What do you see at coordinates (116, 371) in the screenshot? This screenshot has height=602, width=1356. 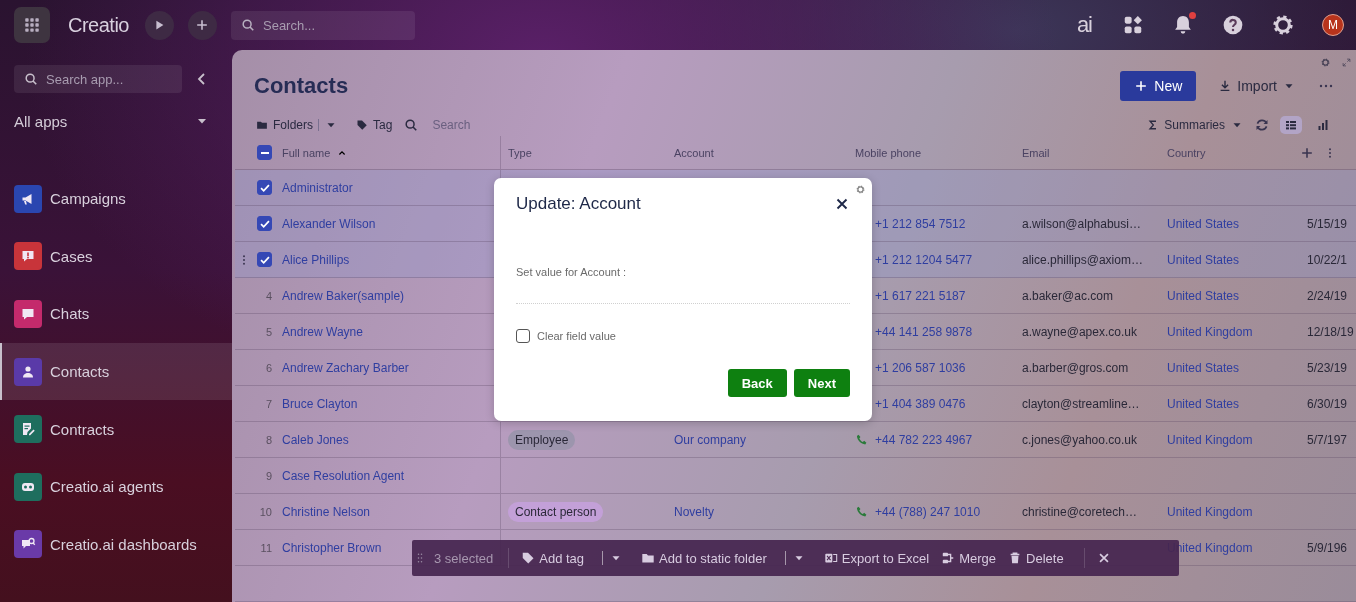 I see `sidebar-item: Contacts` at bounding box center [116, 371].